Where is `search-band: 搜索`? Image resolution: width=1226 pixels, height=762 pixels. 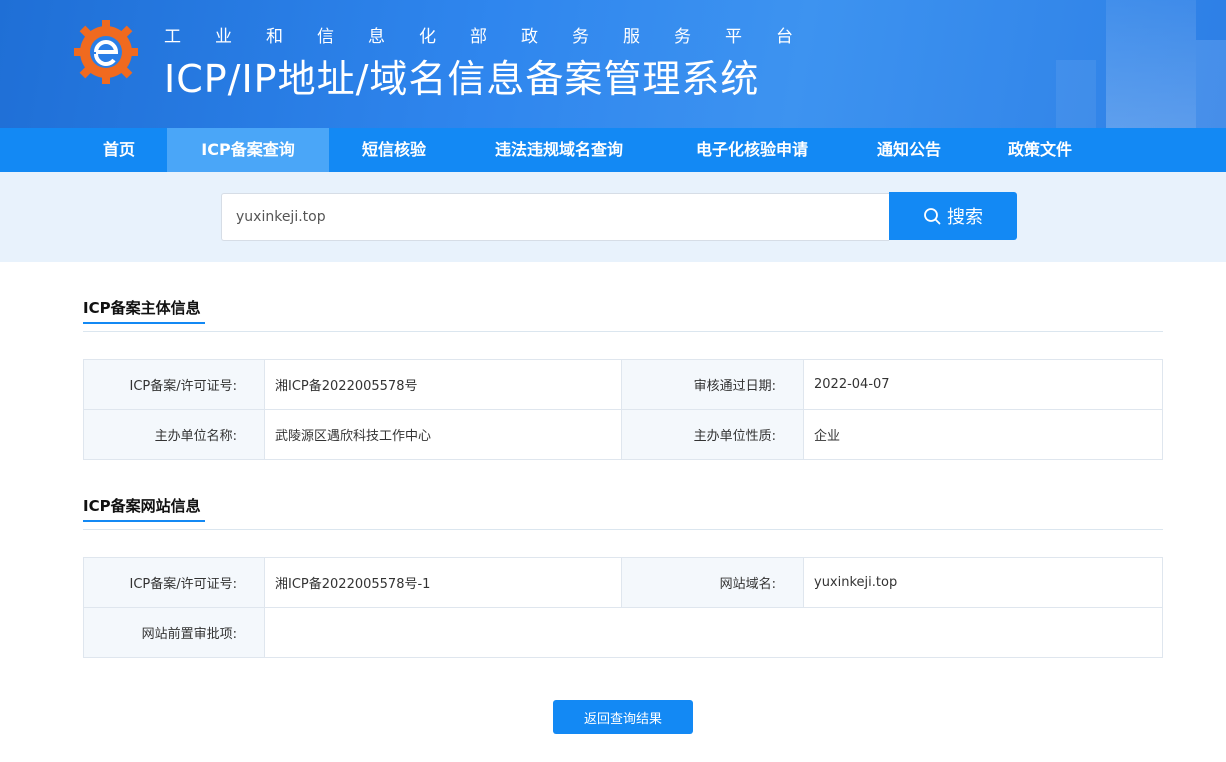 search-band: 搜索 is located at coordinates (613, 217).